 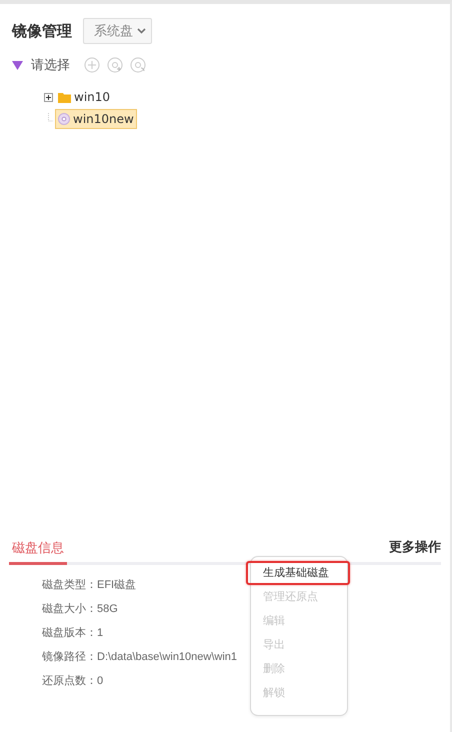 What do you see at coordinates (64, 97) in the screenshot?
I see `folder-icon` at bounding box center [64, 97].